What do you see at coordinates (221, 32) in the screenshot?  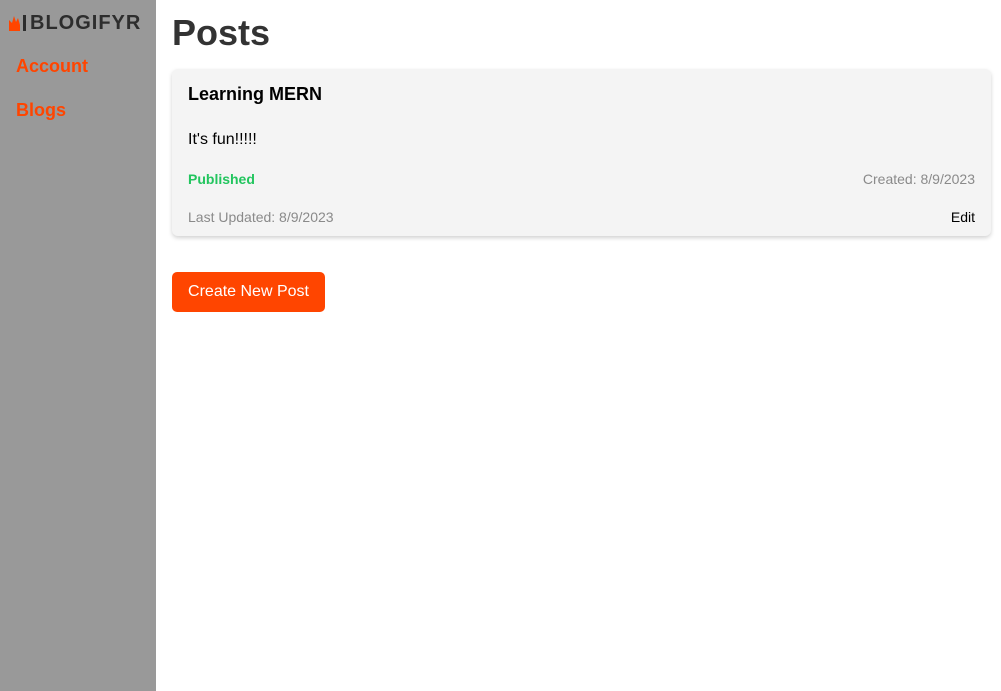 I see `page-title: Posts` at bounding box center [221, 32].